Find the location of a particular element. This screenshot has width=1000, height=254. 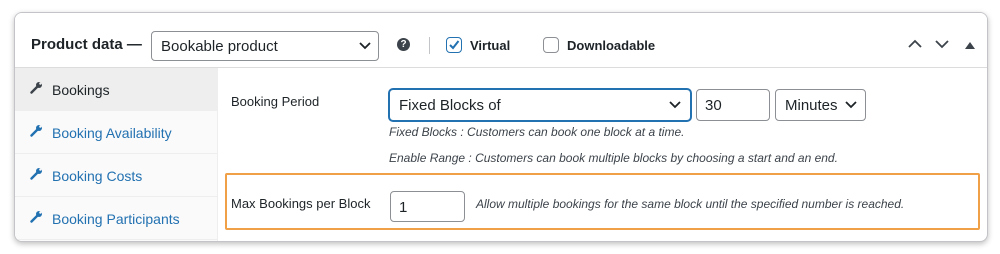

sidebar-item-booking-costs: Booking Costs is located at coordinates (116, 175).